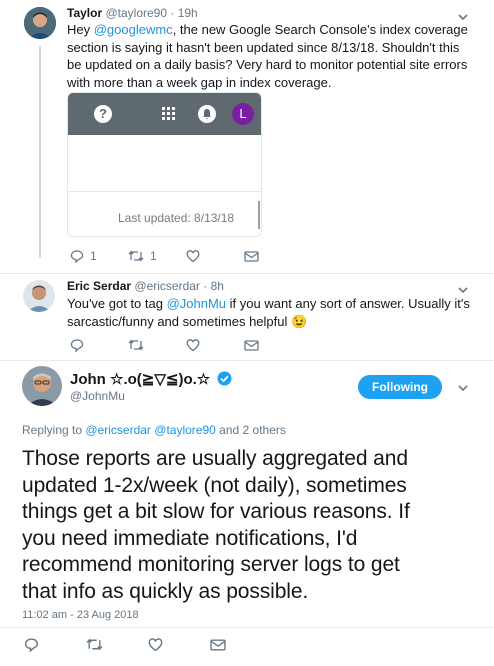 This screenshot has width=494, height=666. I want to click on console-divider, so click(164, 191).